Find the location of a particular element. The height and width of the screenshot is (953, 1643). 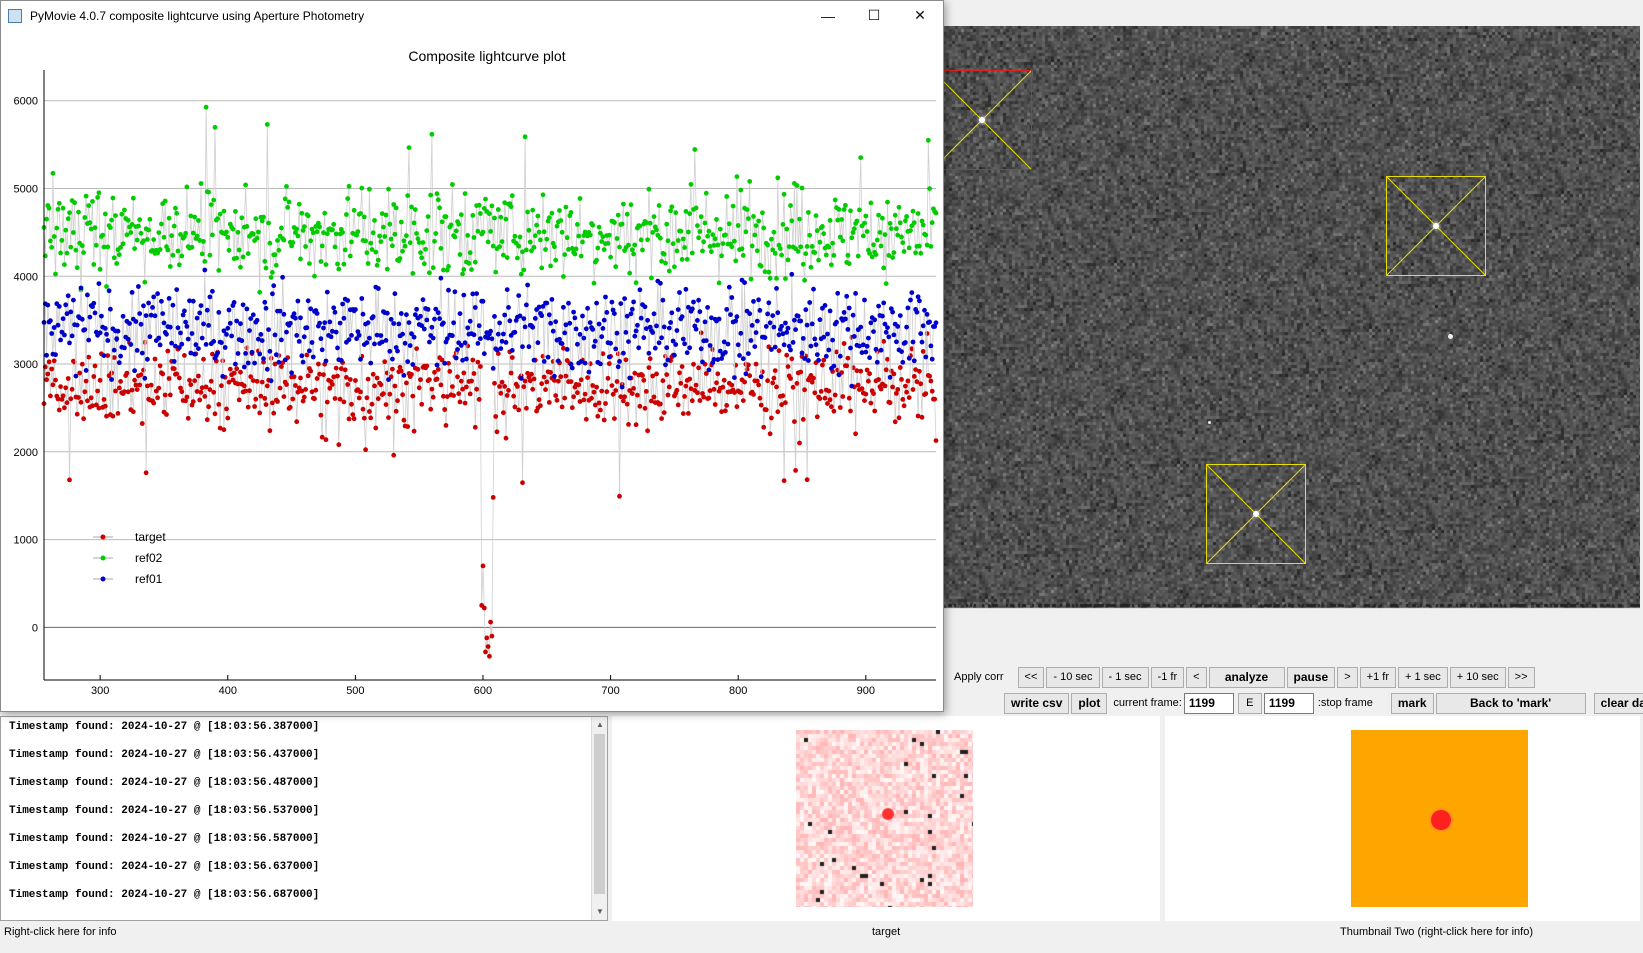

ref02-aperture is located at coordinates (1436, 226).